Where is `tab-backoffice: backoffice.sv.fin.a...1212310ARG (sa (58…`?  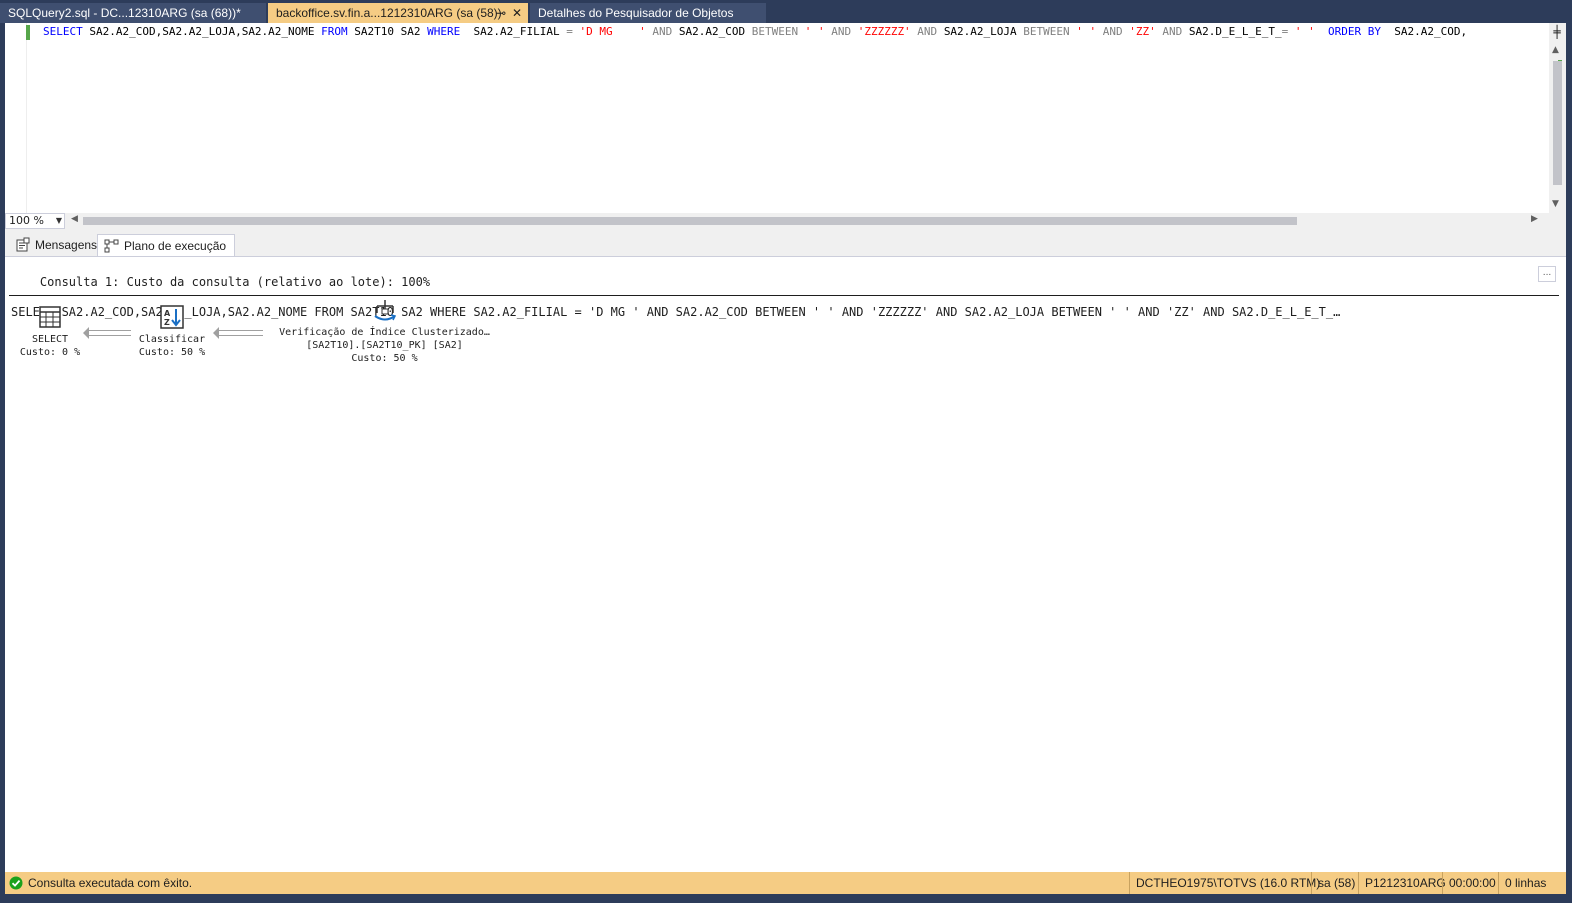 tab-backoffice: backoffice.sv.fin.a...1212310ARG (sa (58… is located at coordinates (398, 13).